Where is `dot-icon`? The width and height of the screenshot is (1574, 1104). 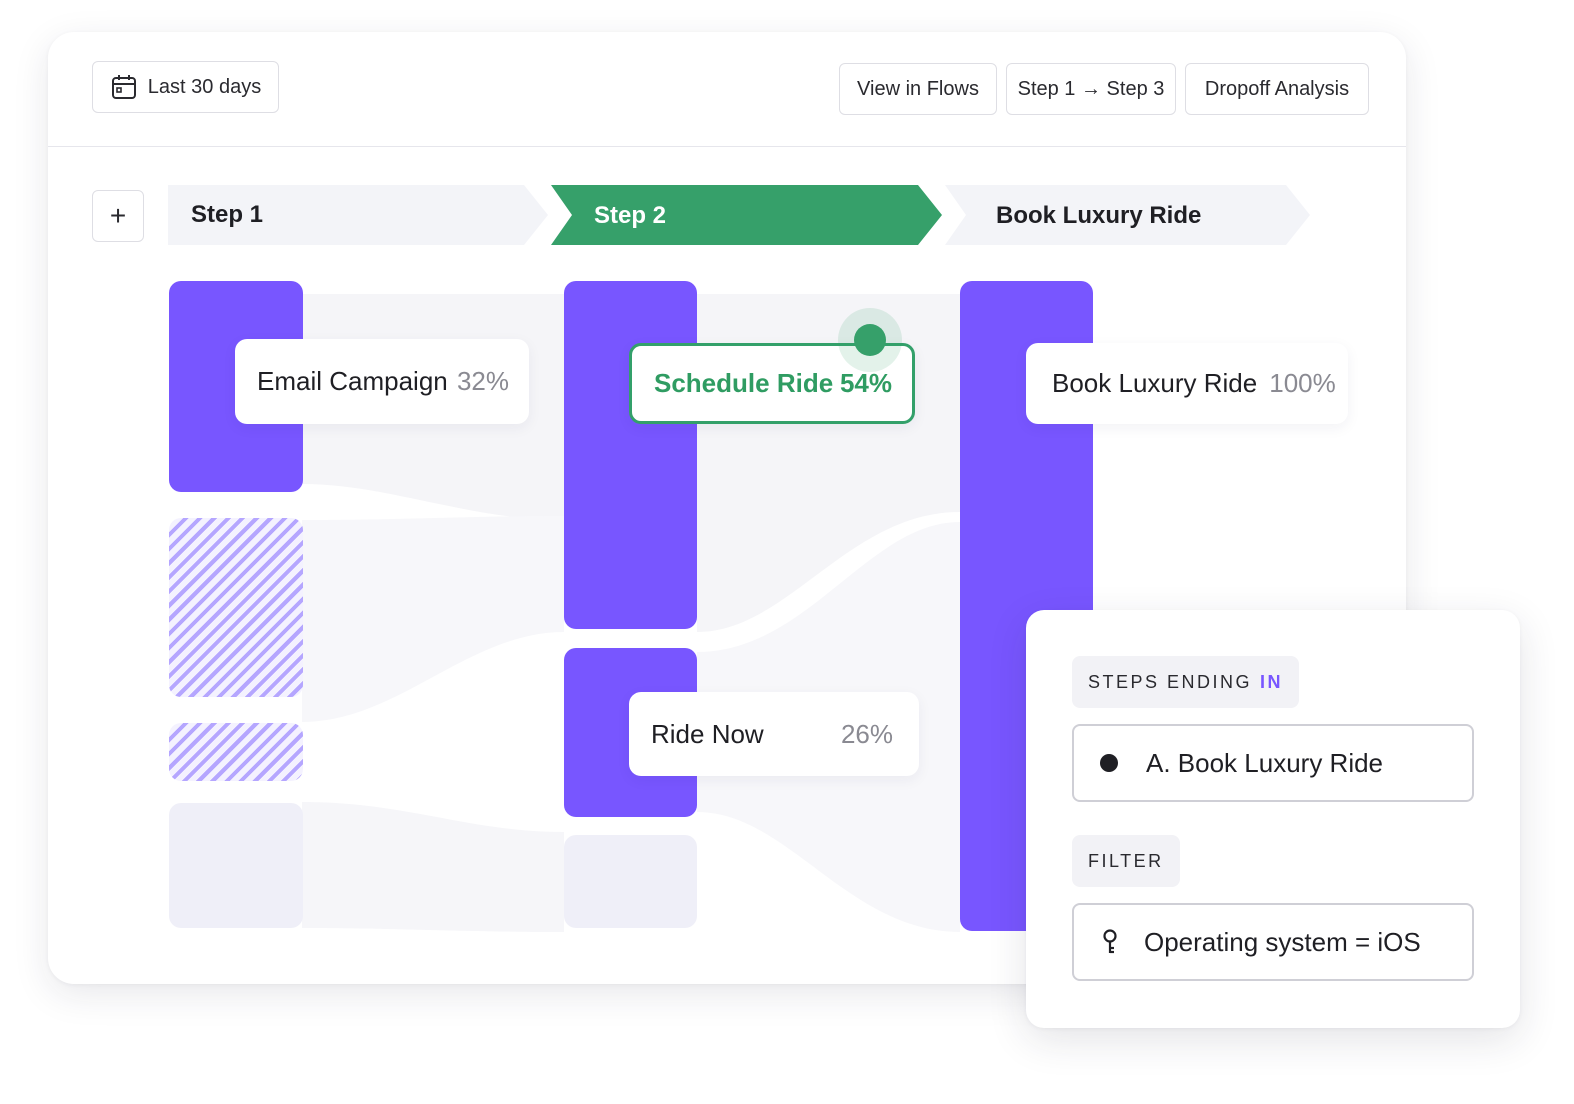
dot-icon is located at coordinates (1109, 763).